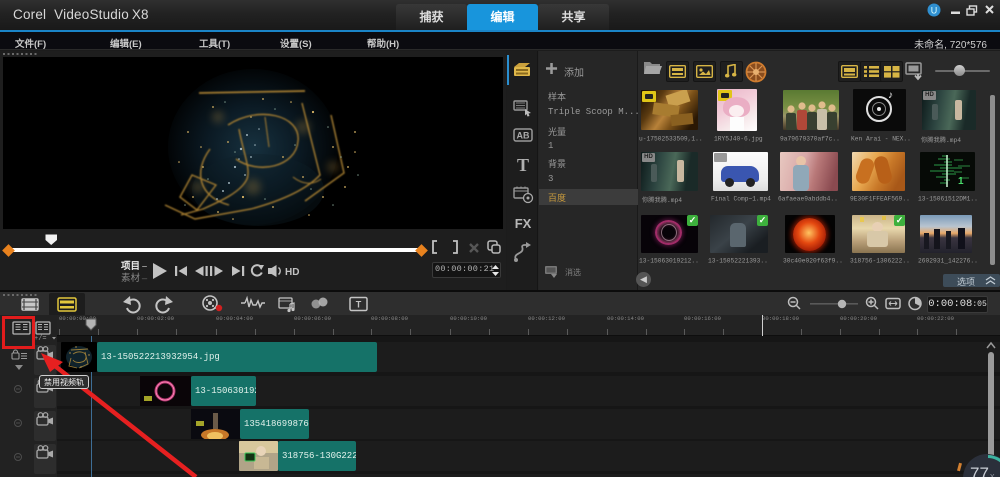 The image size is (1000, 477). What do you see at coordinates (992, 474) in the screenshot?
I see `svg-text: x` at bounding box center [992, 474].